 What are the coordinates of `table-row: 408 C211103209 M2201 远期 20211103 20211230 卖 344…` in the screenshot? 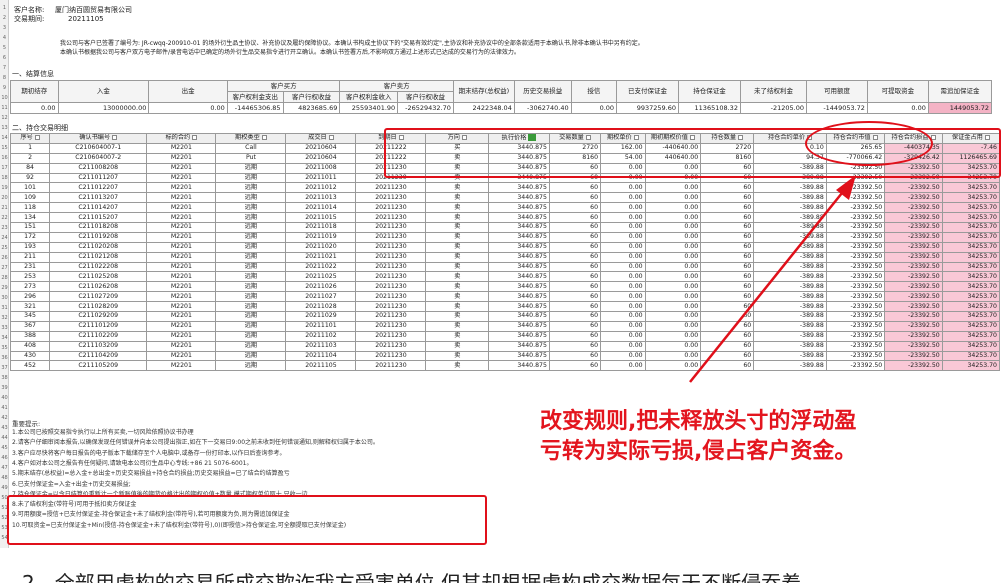 It's located at (505, 346).